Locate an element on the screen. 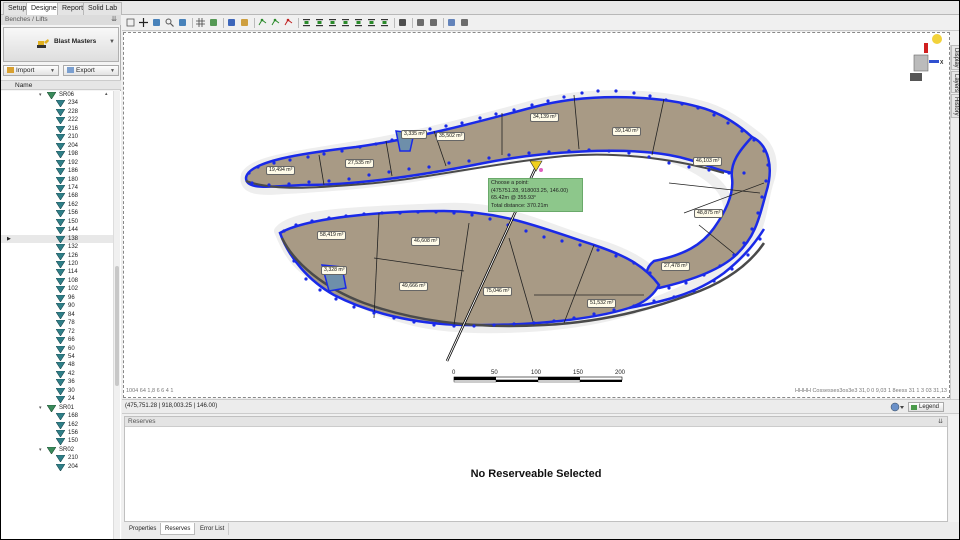 This screenshot has height=540, width=960. tree-item: 60 is located at coordinates (57, 349).